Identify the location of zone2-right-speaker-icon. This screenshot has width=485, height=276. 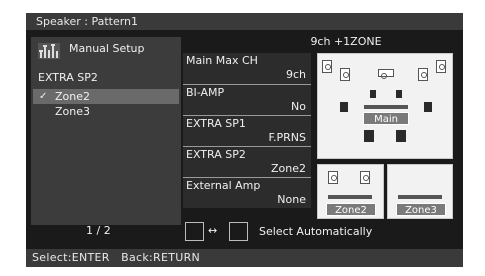
(365, 177).